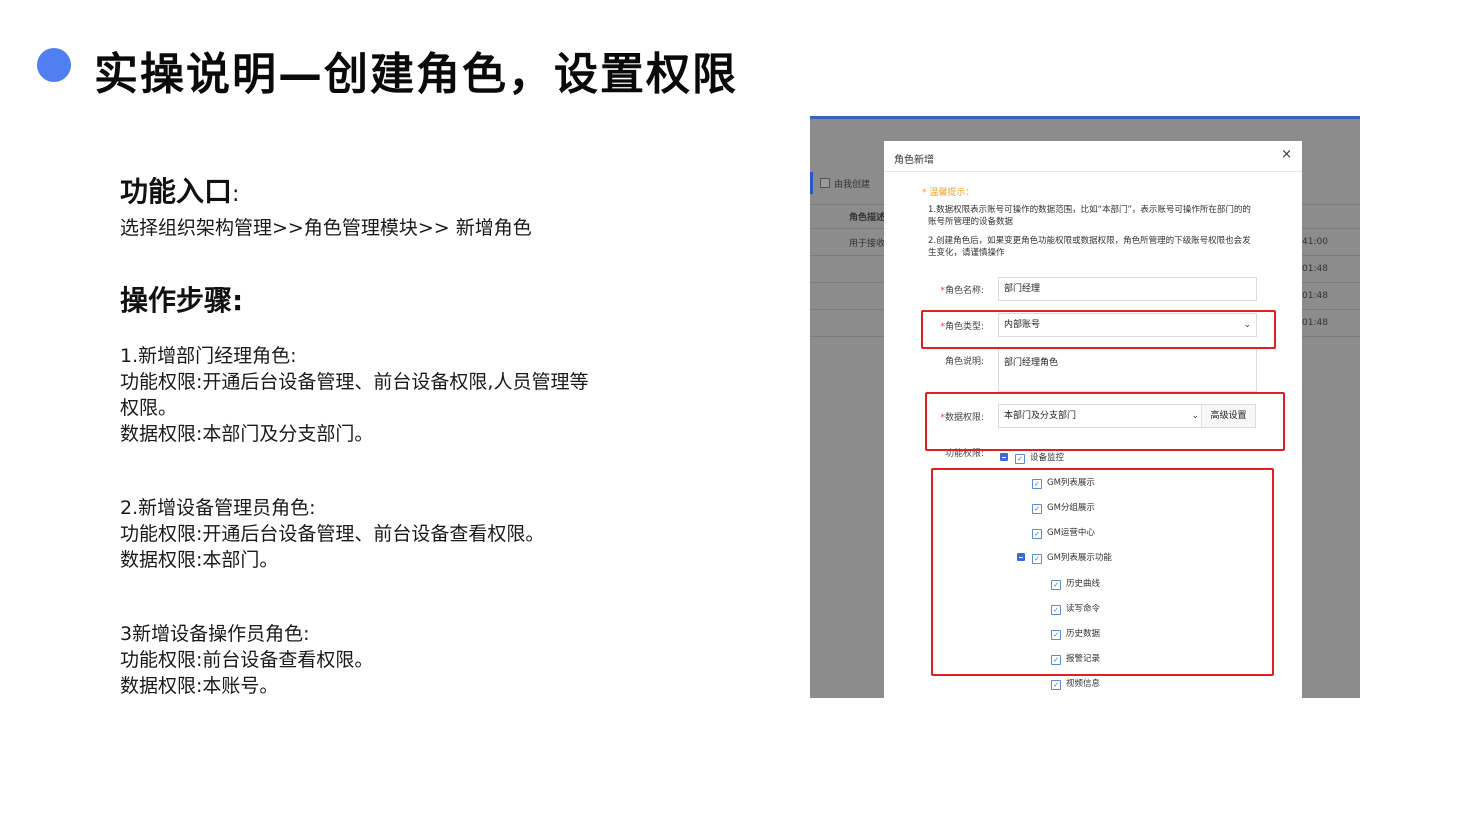 The width and height of the screenshot is (1469, 826). What do you see at coordinates (1102, 572) in the screenshot?
I see `highlight-func-perm` at bounding box center [1102, 572].